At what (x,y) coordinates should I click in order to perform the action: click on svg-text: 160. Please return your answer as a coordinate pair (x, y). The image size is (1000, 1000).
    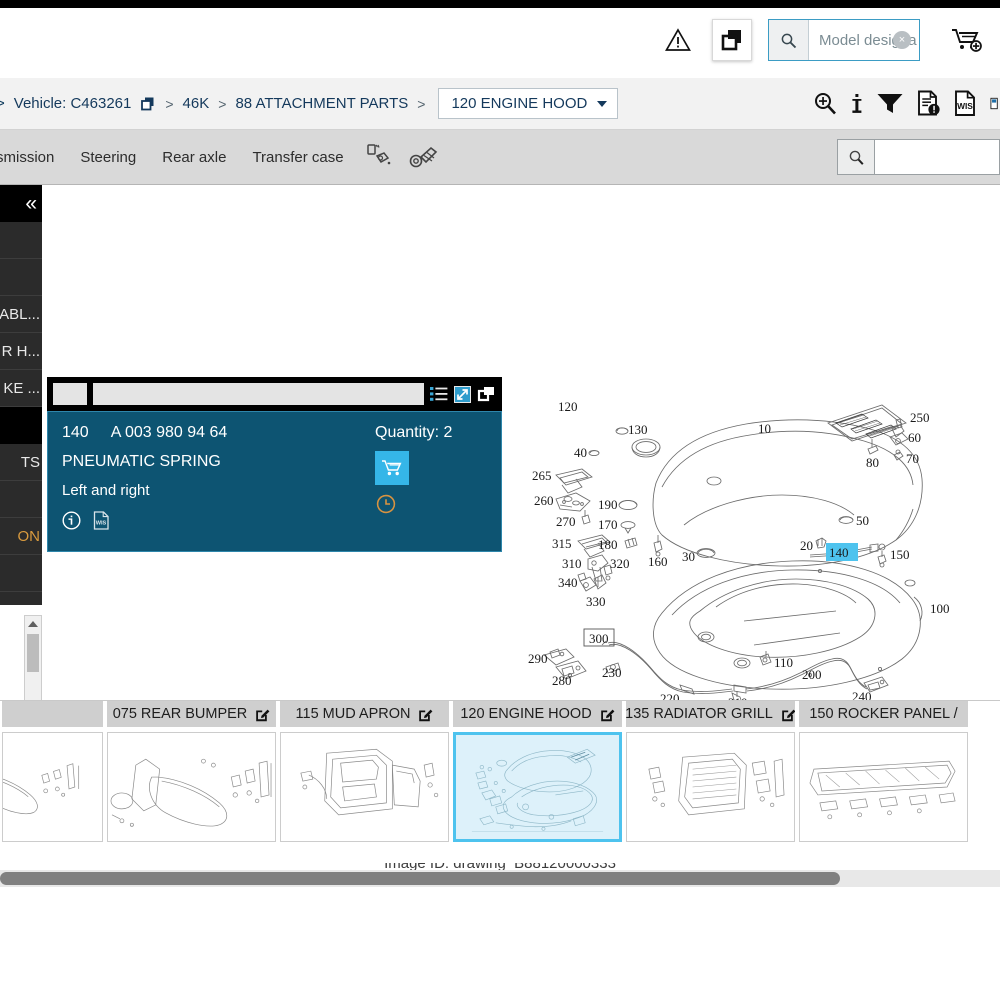
    Looking at the image, I should click on (658, 561).